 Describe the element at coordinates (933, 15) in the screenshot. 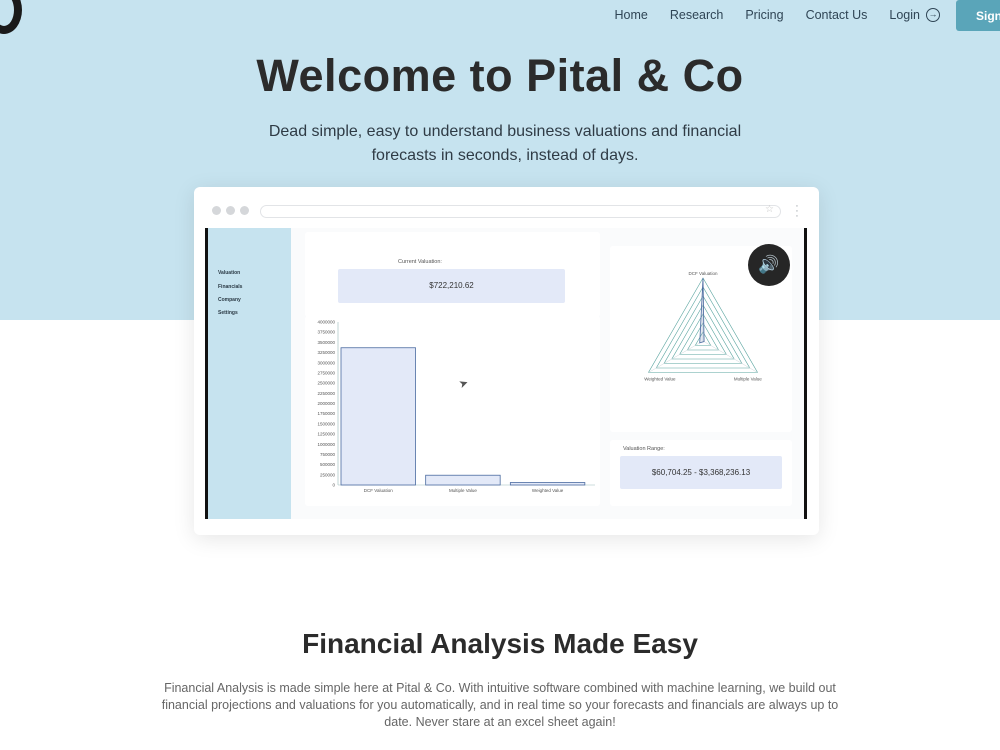

I see `login-arrow-icon: →` at that location.